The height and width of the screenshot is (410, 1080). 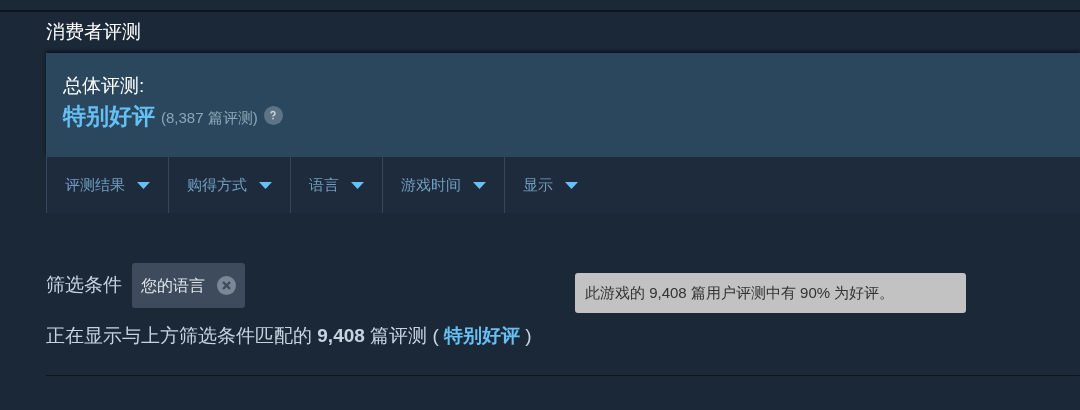 What do you see at coordinates (273, 115) in the screenshot?
I see `help-icon` at bounding box center [273, 115].